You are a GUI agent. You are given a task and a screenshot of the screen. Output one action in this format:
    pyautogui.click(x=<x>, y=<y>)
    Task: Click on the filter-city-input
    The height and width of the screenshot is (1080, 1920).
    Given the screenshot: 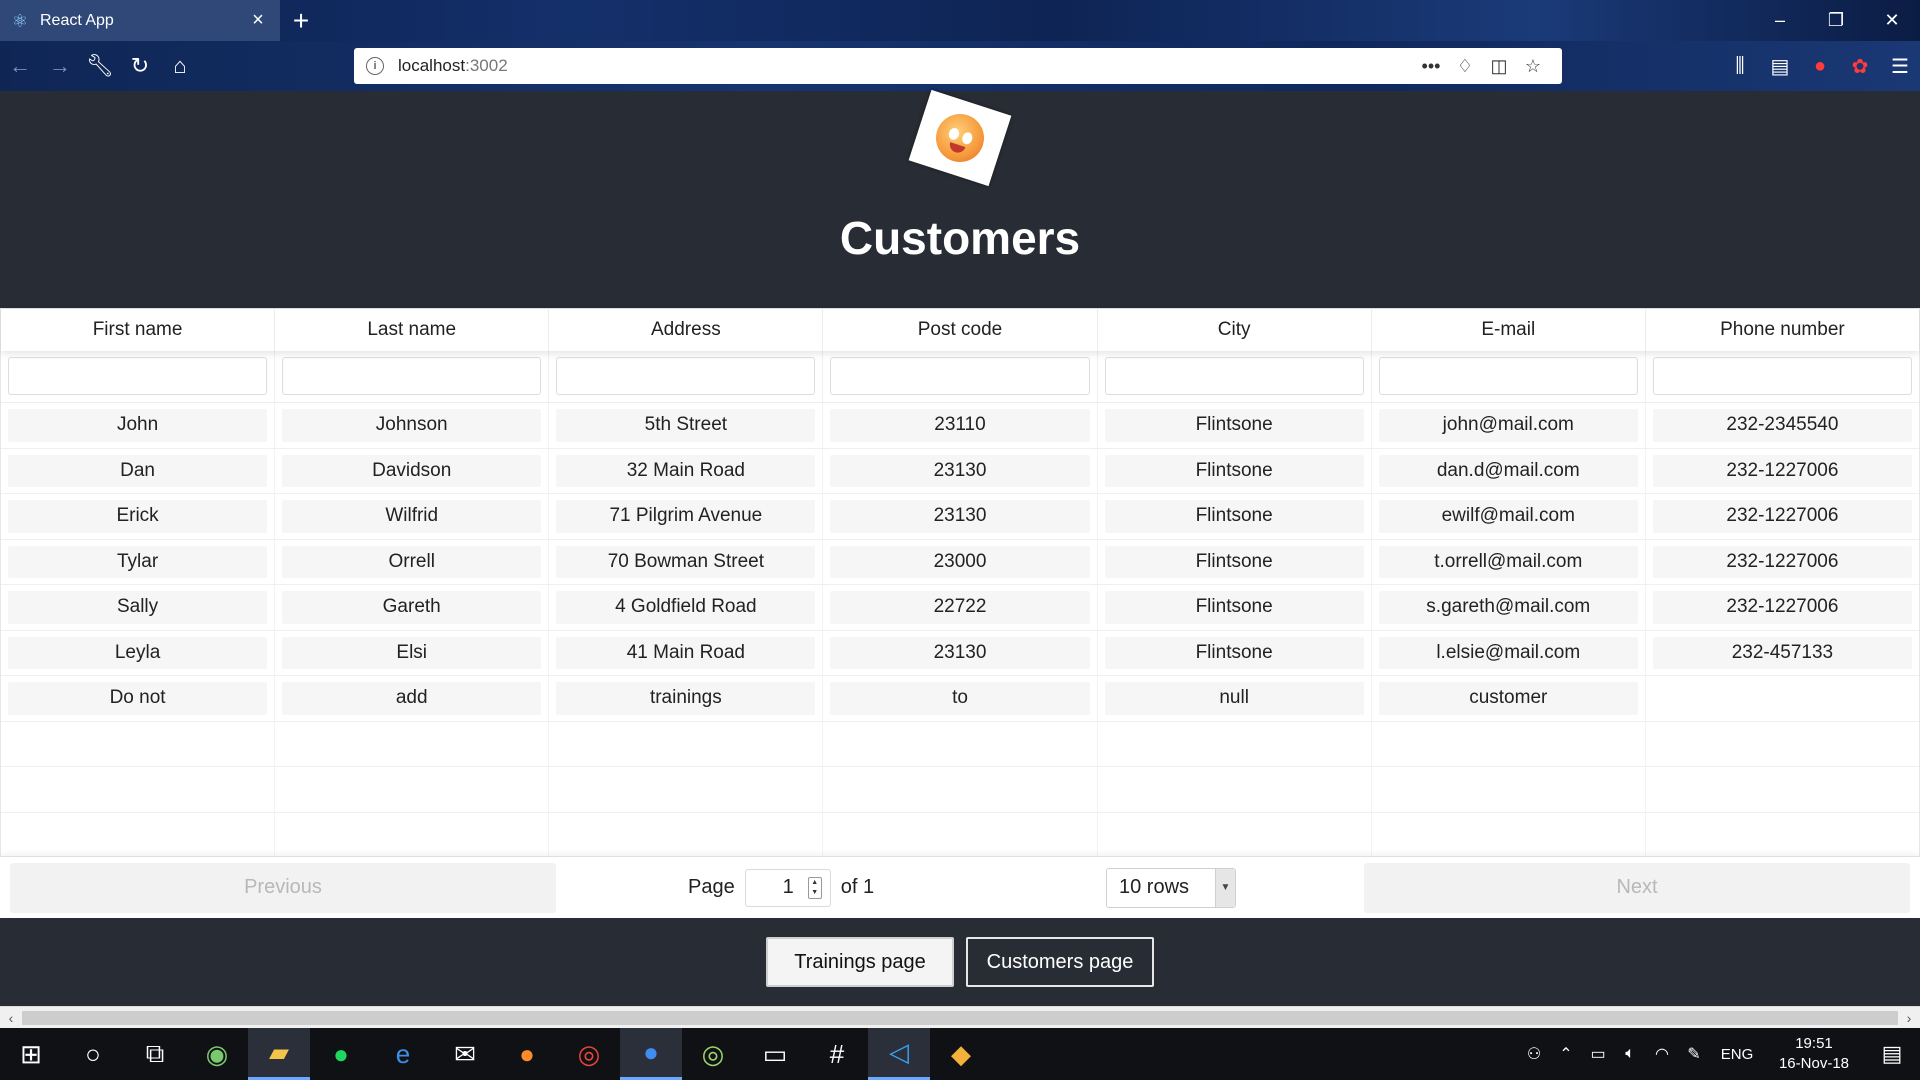 What is the action you would take?
    pyautogui.click(x=1234, y=376)
    